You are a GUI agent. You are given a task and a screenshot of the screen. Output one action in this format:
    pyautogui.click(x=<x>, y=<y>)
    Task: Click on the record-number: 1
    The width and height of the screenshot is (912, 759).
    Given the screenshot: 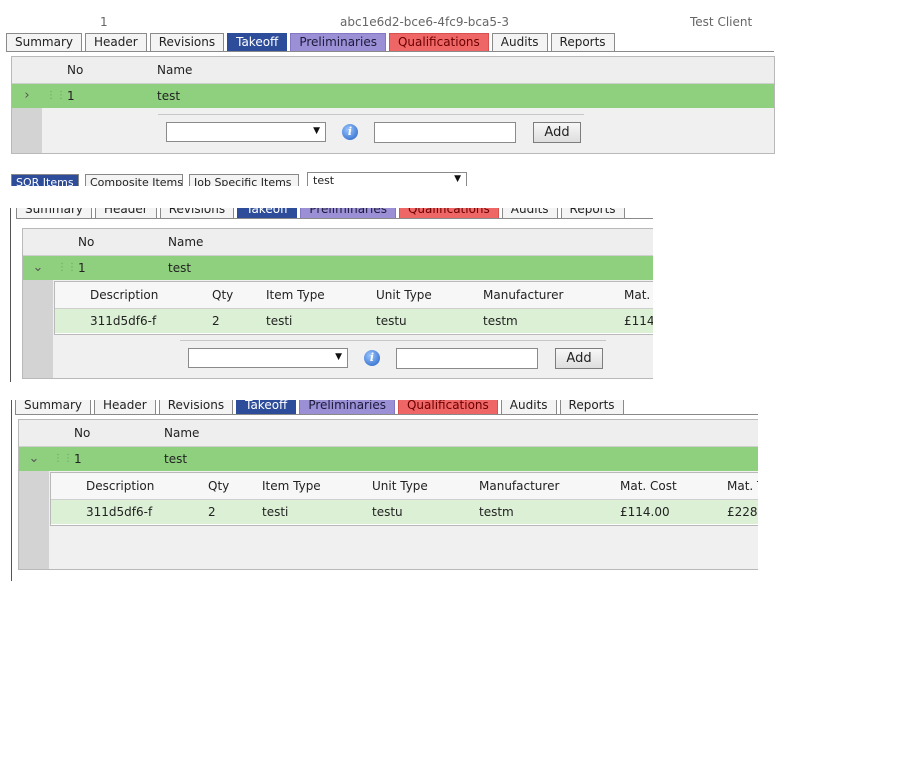 What is the action you would take?
    pyautogui.click(x=104, y=22)
    